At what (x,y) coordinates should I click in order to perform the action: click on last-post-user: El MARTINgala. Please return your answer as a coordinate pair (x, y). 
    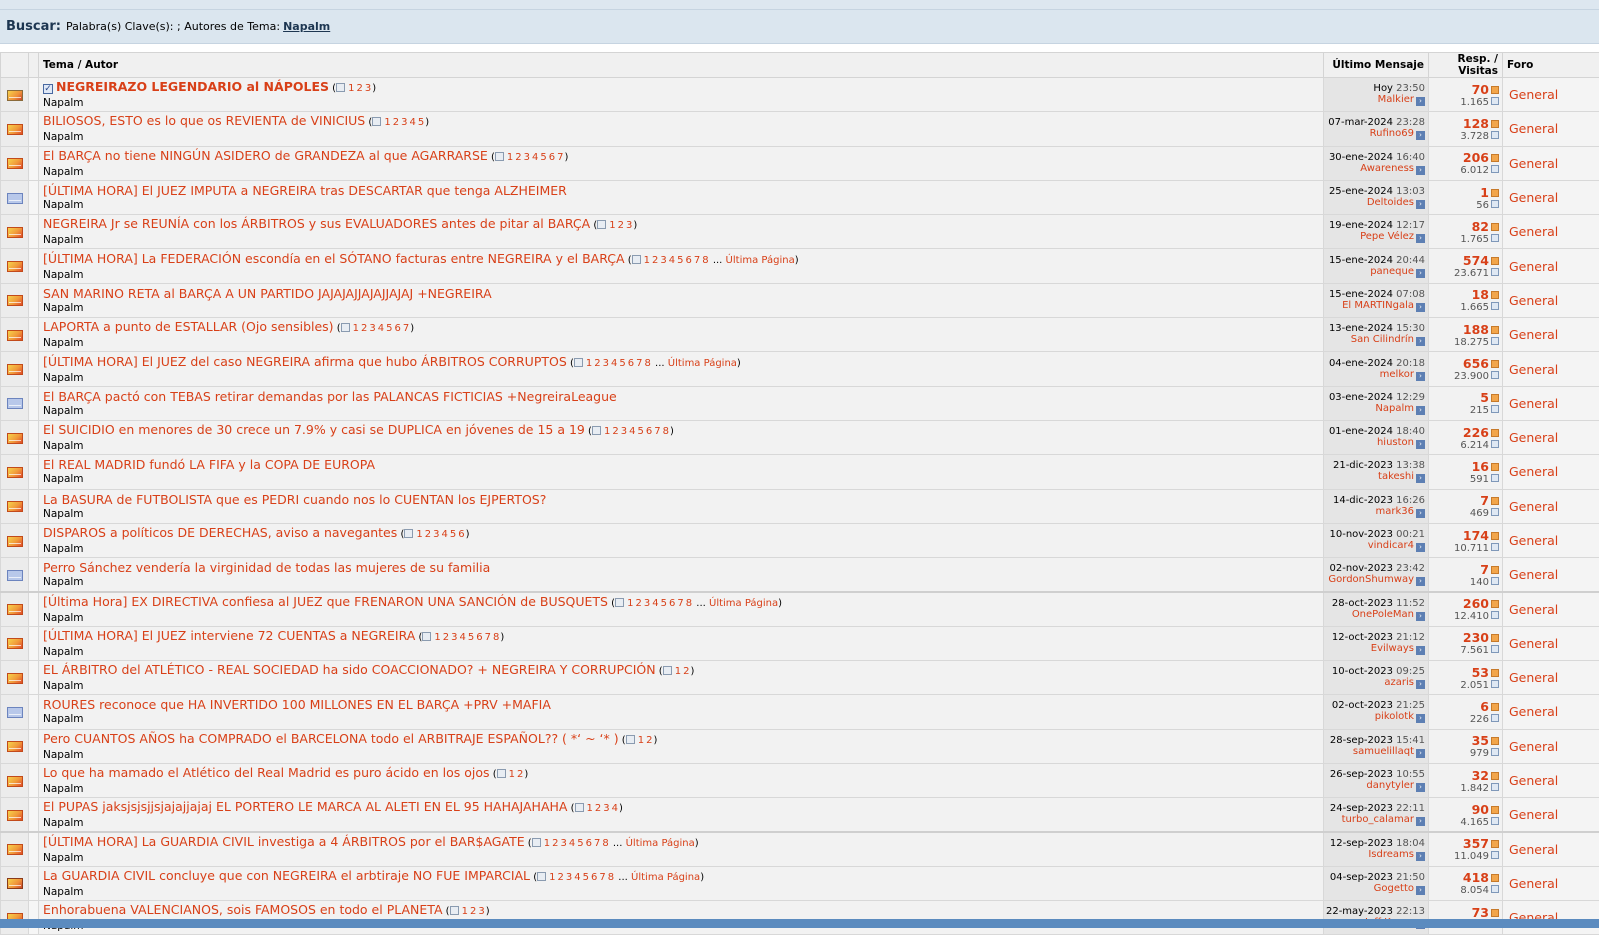
    Looking at the image, I should click on (1378, 305).